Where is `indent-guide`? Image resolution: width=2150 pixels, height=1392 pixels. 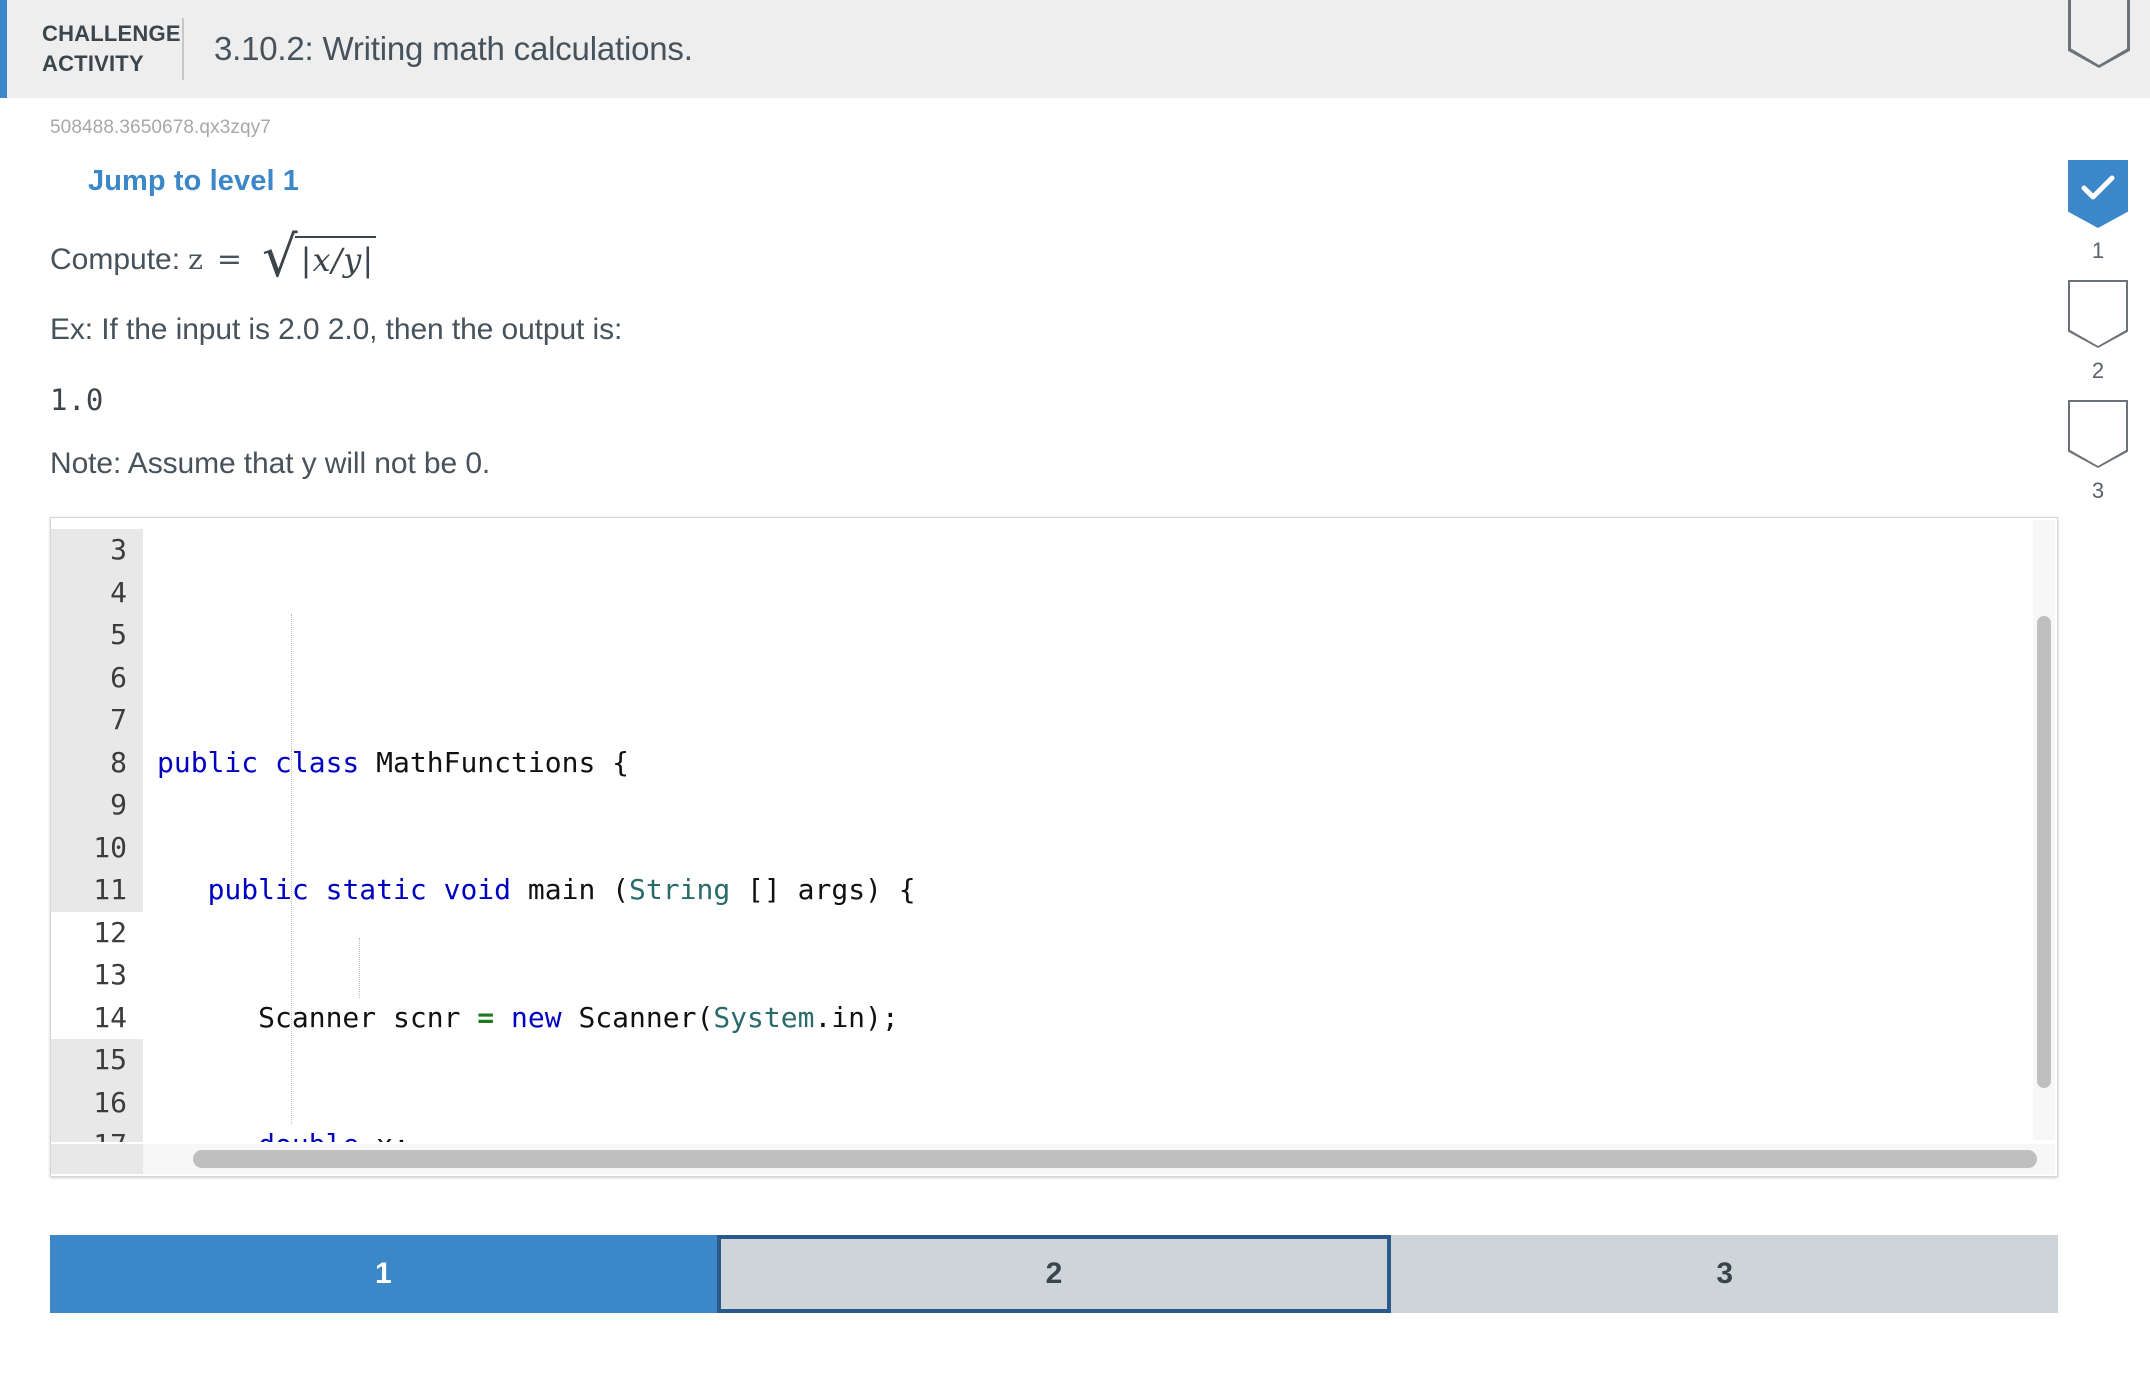 indent-guide is located at coordinates (359, 968).